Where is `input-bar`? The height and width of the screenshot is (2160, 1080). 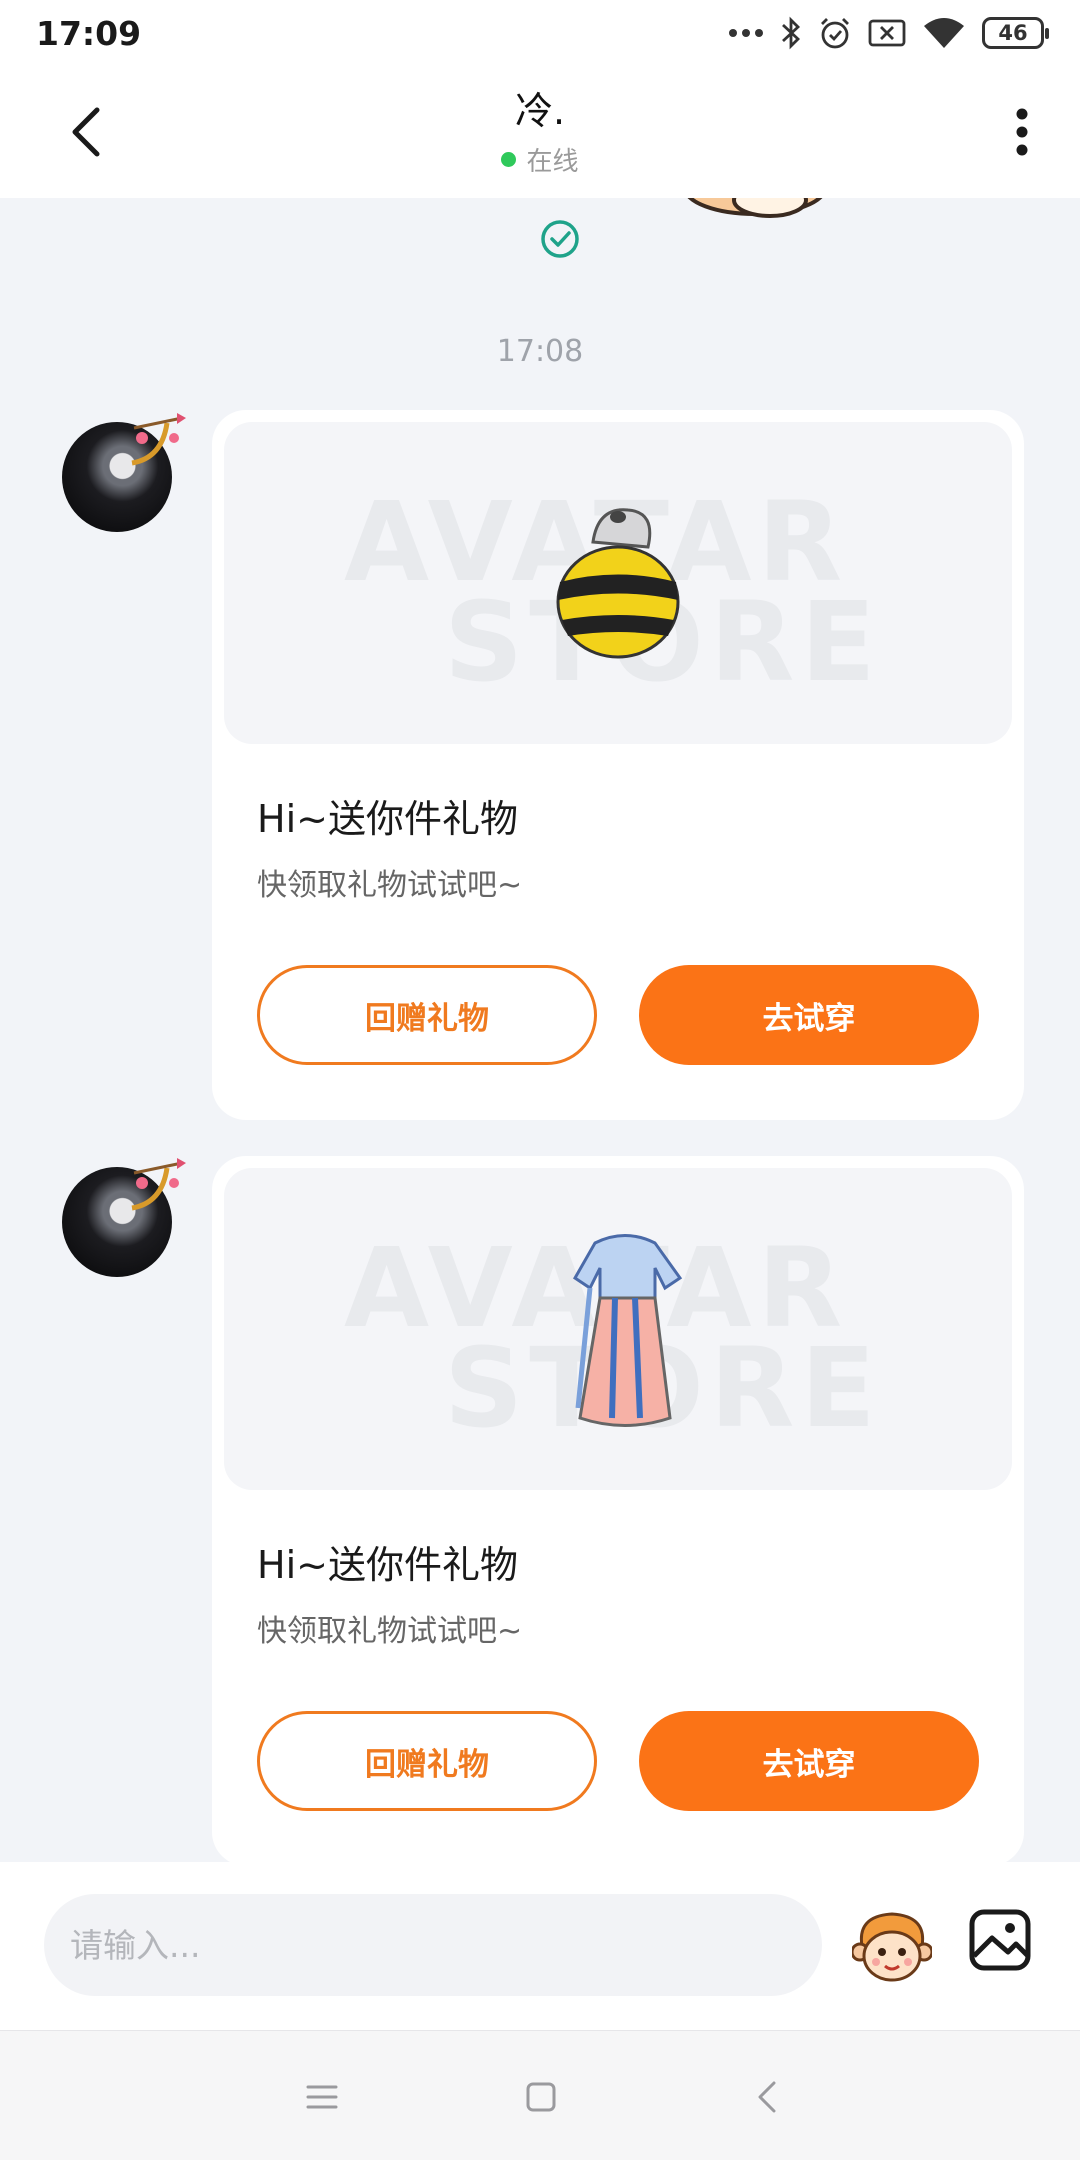
input-bar is located at coordinates (540, 1946).